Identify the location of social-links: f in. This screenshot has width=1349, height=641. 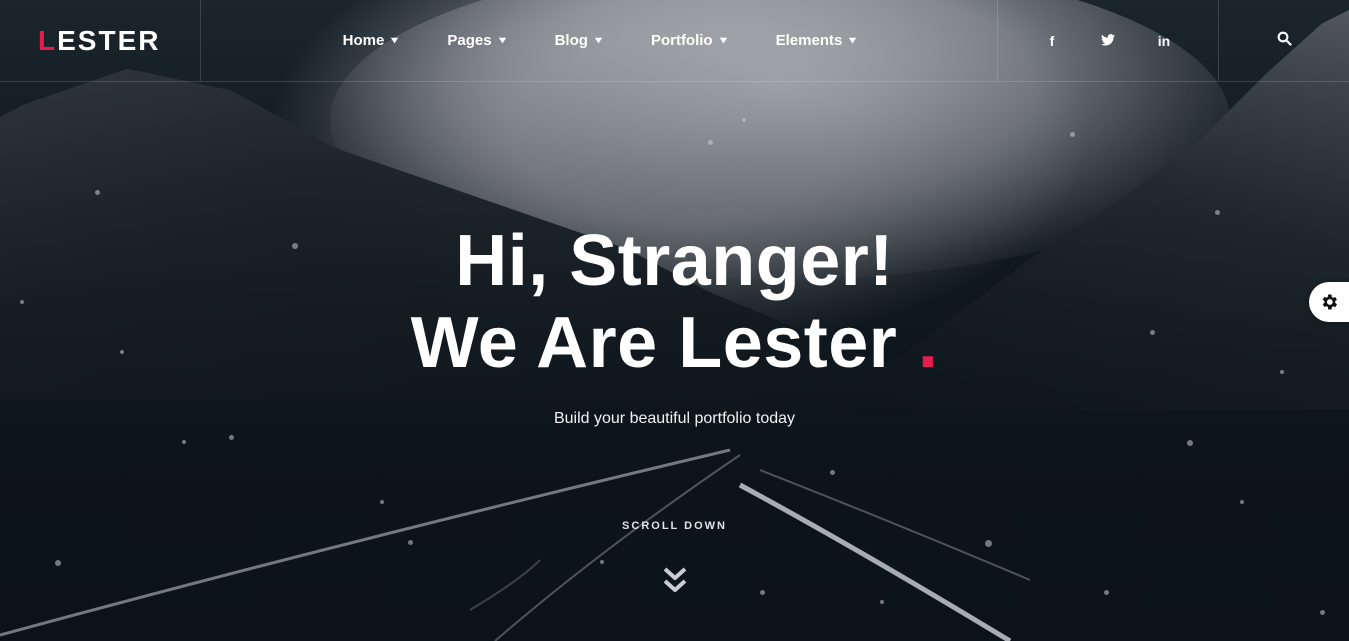
(1108, 40).